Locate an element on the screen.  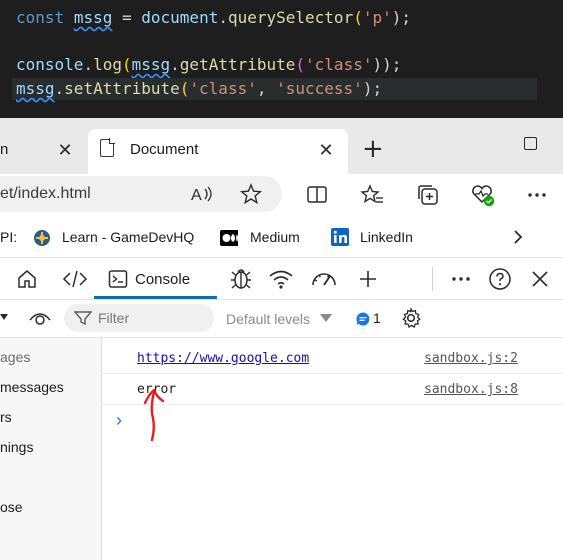
code-token: const is located at coordinates (40, 17).